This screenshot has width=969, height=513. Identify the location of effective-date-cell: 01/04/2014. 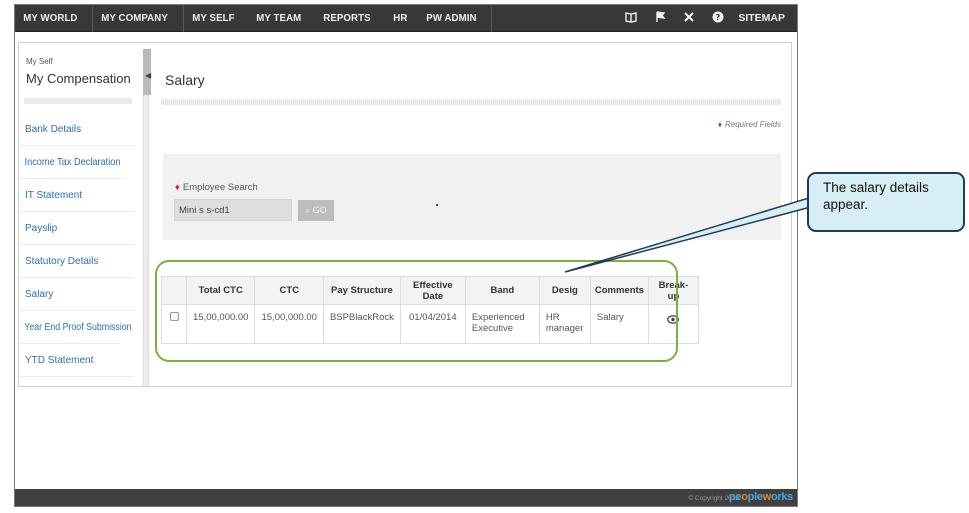
(432, 324).